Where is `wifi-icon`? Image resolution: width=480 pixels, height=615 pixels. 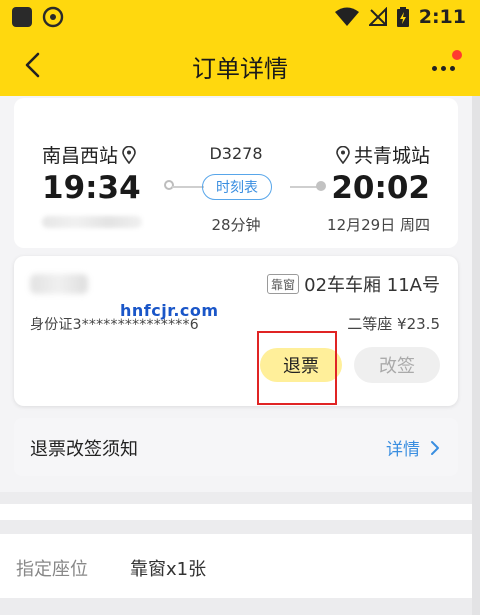 wifi-icon is located at coordinates (346, 16).